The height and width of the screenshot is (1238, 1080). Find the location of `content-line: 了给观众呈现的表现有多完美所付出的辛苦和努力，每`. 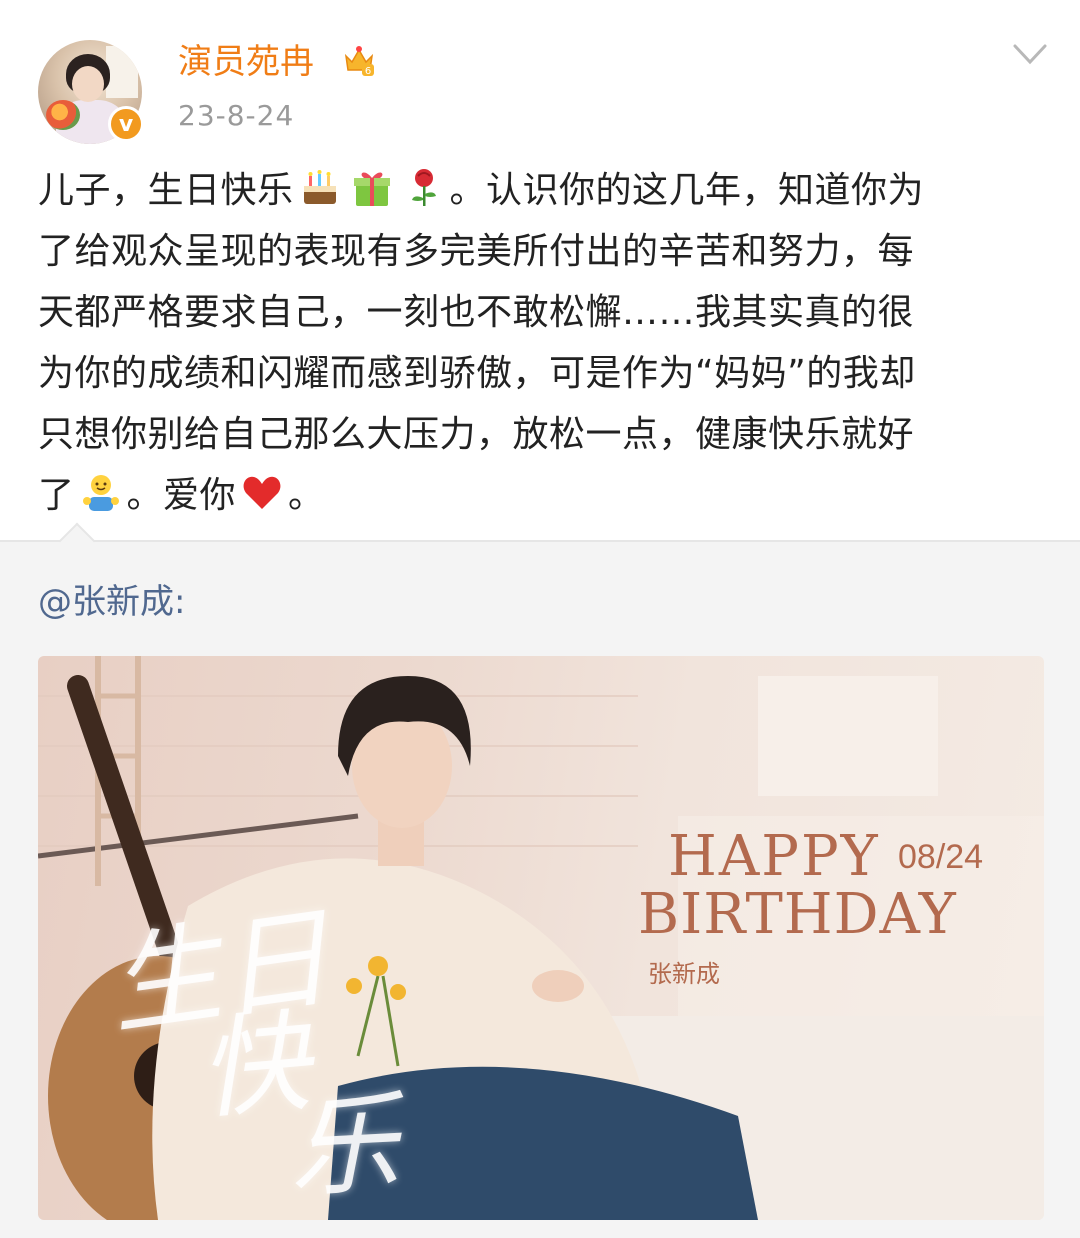

content-line: 了给观众呈现的表现有多完美所付出的辛苦和努力，每 is located at coordinates (476, 251).